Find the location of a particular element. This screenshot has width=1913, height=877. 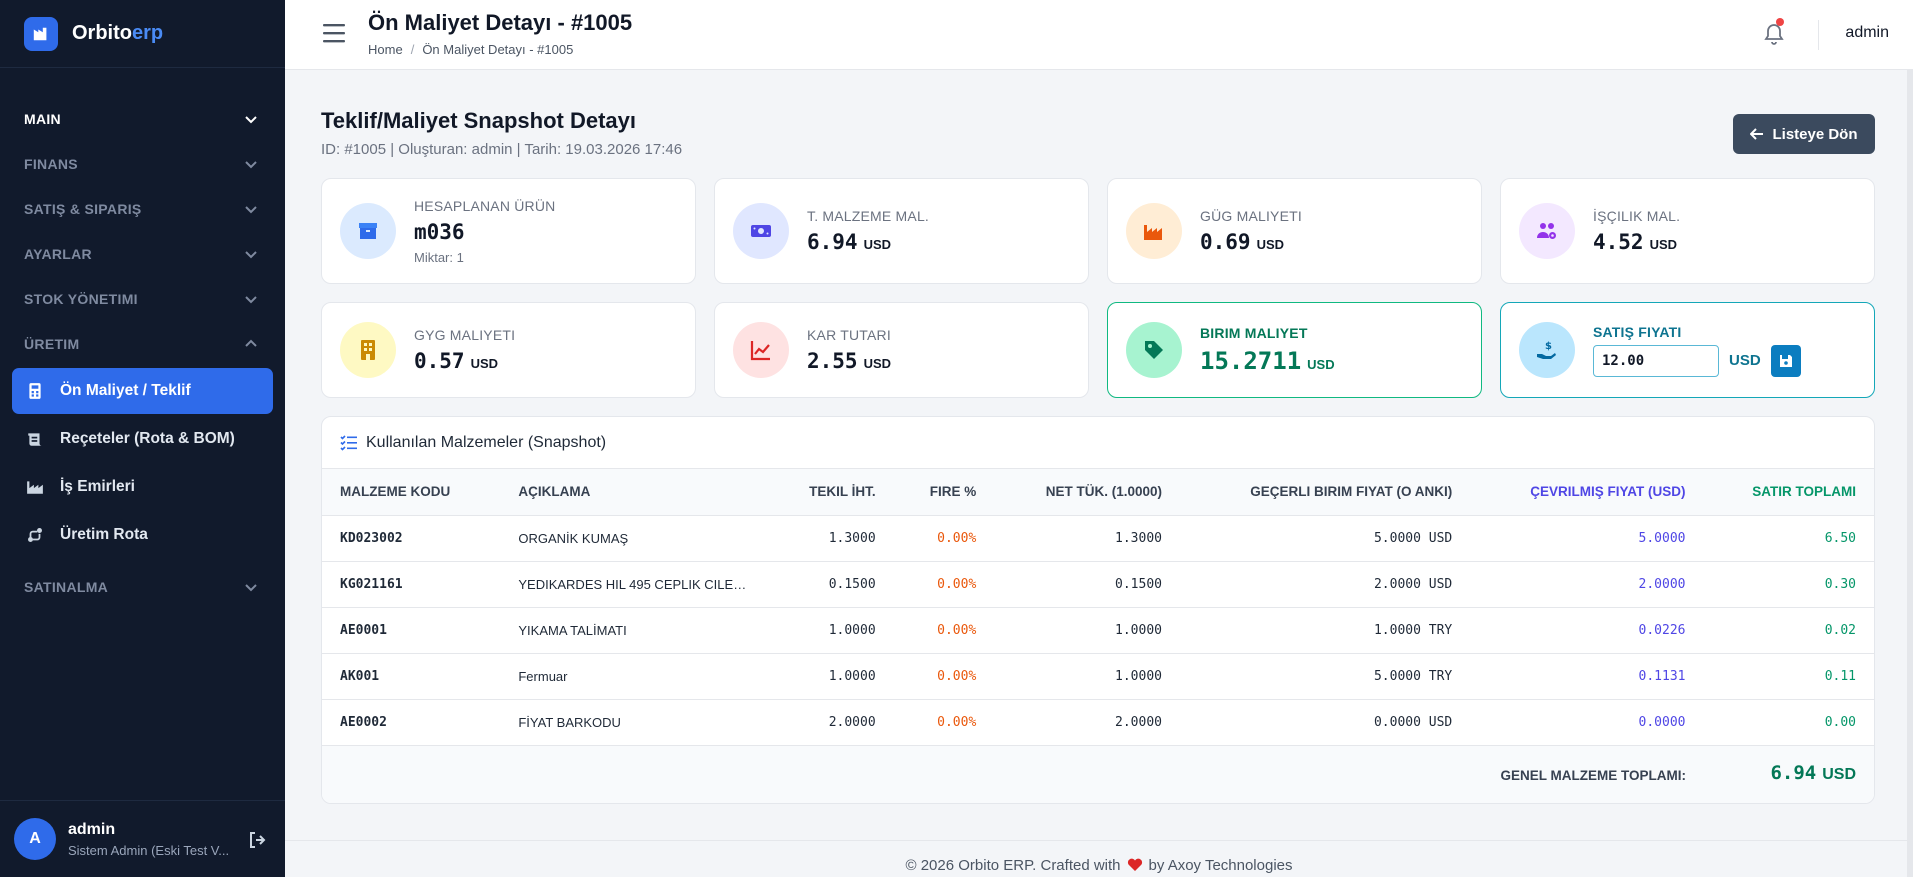

floppy-disk-icon is located at coordinates (1785, 360).